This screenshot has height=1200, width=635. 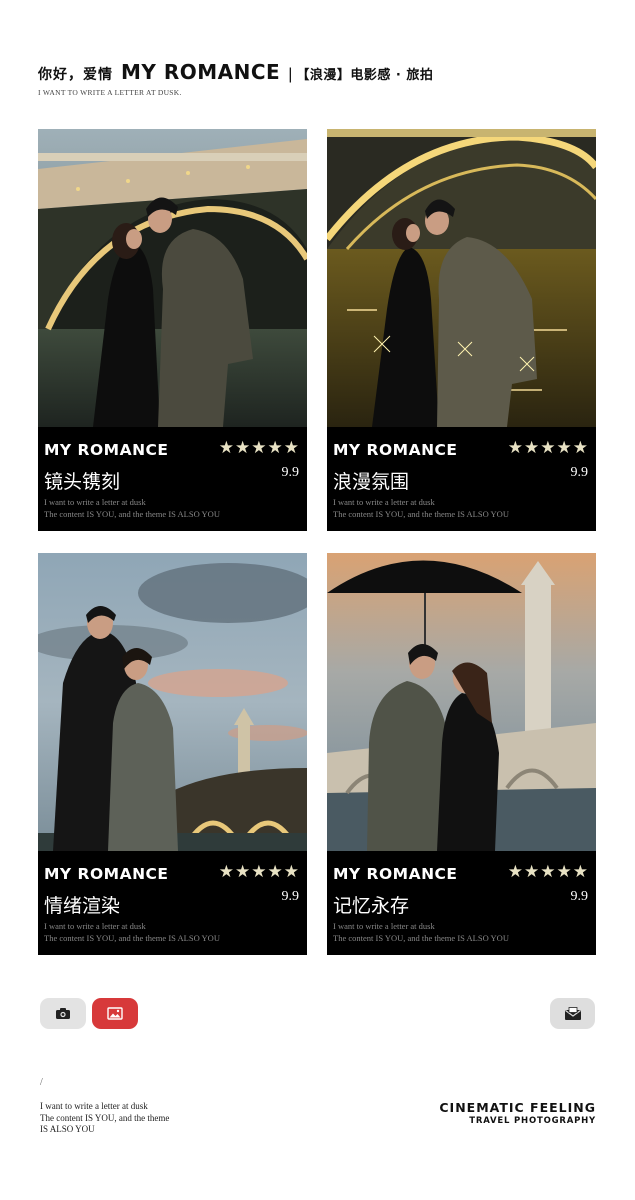 I want to click on footer-brand: CINEMATIC FEELING TRAVEL PHOTOGRAPHY, so click(x=517, y=1113).